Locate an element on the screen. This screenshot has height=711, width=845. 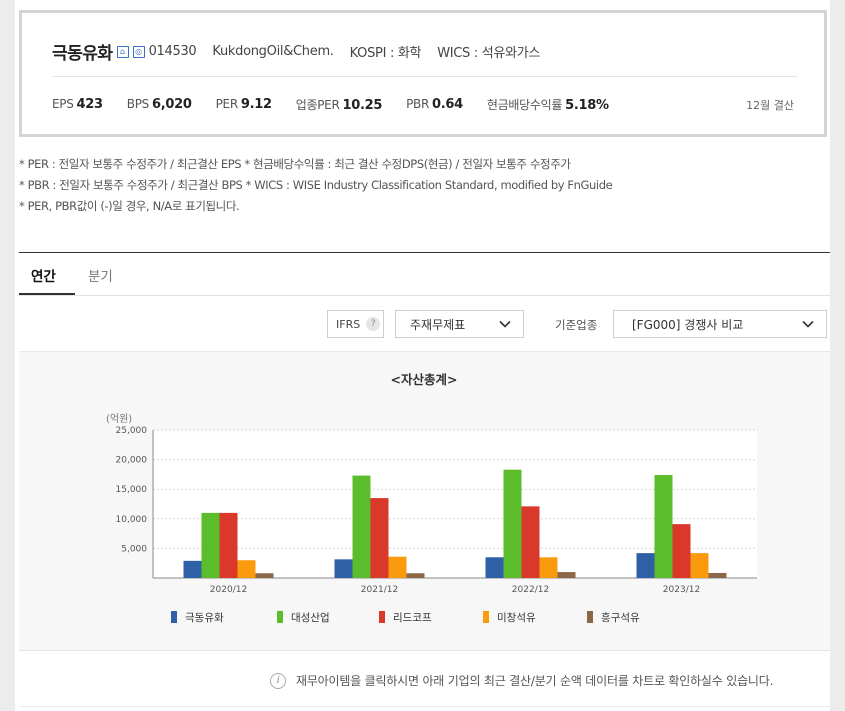
ratio-per: PER 9.12 is located at coordinates (243, 104).